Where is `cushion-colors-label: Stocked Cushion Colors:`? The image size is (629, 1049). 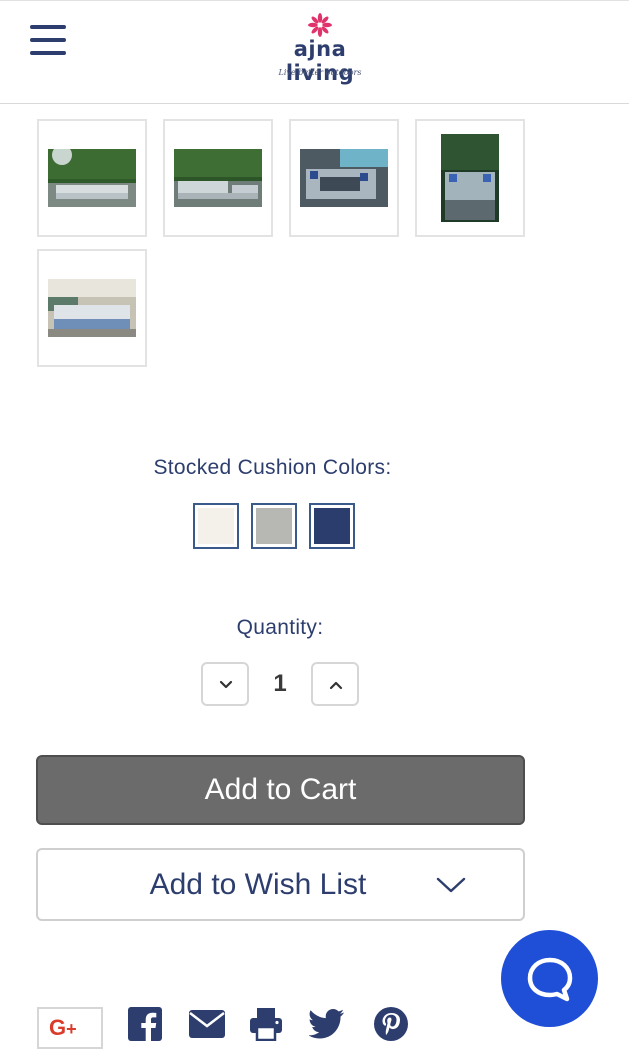 cushion-colors-label: Stocked Cushion Colors: is located at coordinates (272, 467).